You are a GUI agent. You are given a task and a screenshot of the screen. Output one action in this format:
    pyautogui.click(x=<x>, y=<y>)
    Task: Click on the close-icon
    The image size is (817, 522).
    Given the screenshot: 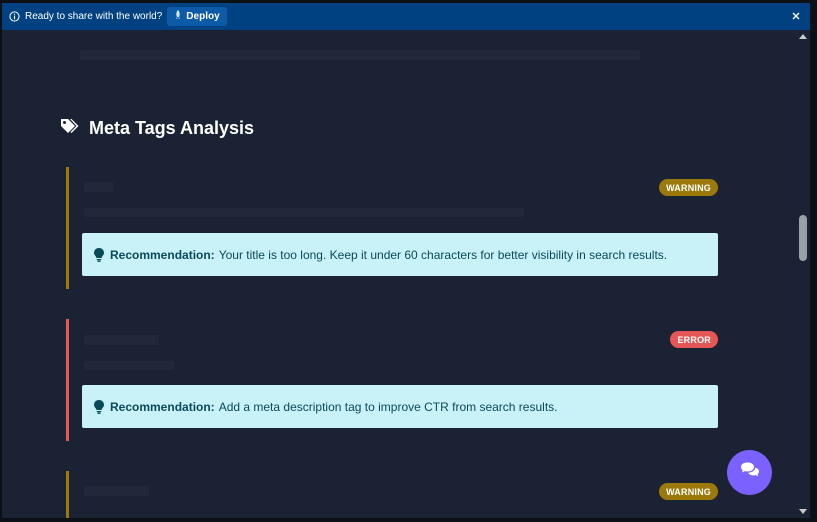 What is the action you would take?
    pyautogui.click(x=796, y=16)
    